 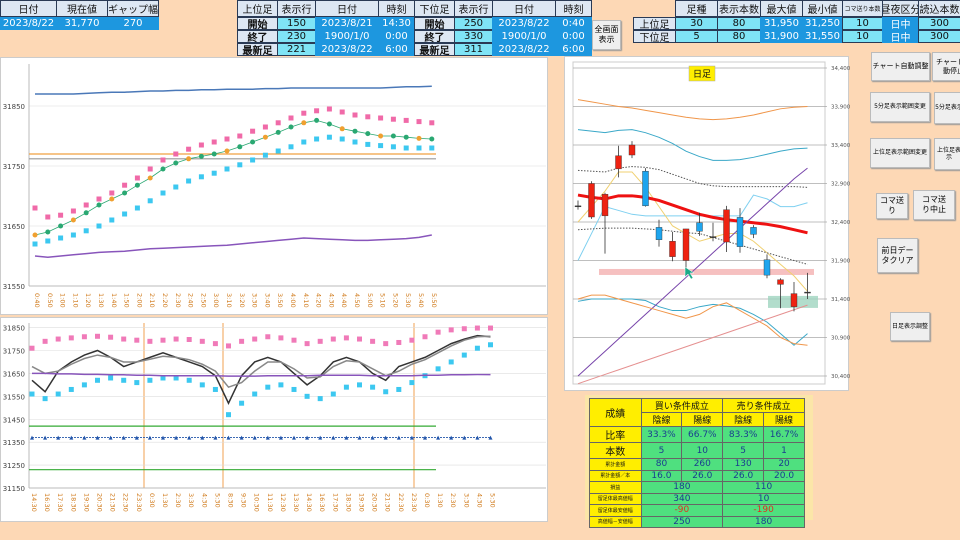 I want to click on sell-header: 売り条件成立, so click(x=763, y=405).